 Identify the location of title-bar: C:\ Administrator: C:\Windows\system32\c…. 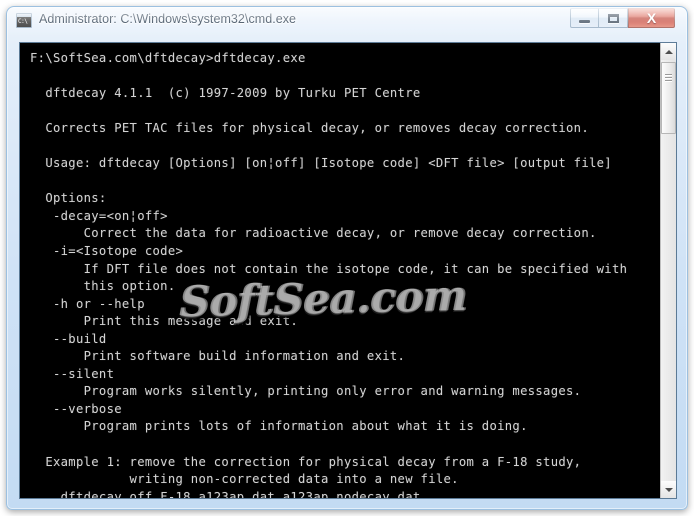
(348, 21).